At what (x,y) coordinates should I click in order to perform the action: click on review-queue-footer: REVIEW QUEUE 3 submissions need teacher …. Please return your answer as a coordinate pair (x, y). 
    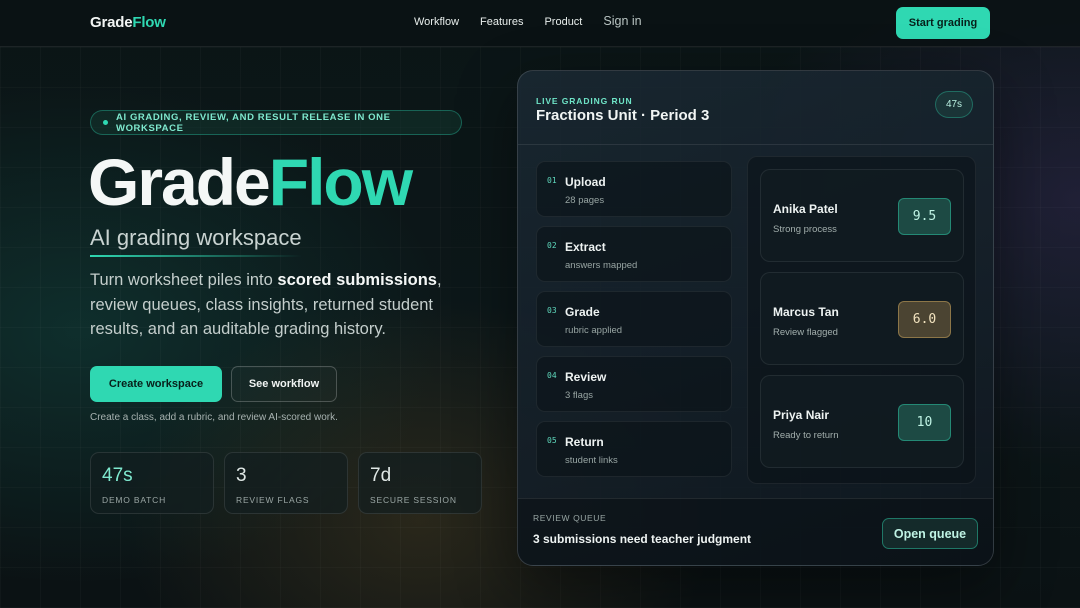
    Looking at the image, I should click on (755, 531).